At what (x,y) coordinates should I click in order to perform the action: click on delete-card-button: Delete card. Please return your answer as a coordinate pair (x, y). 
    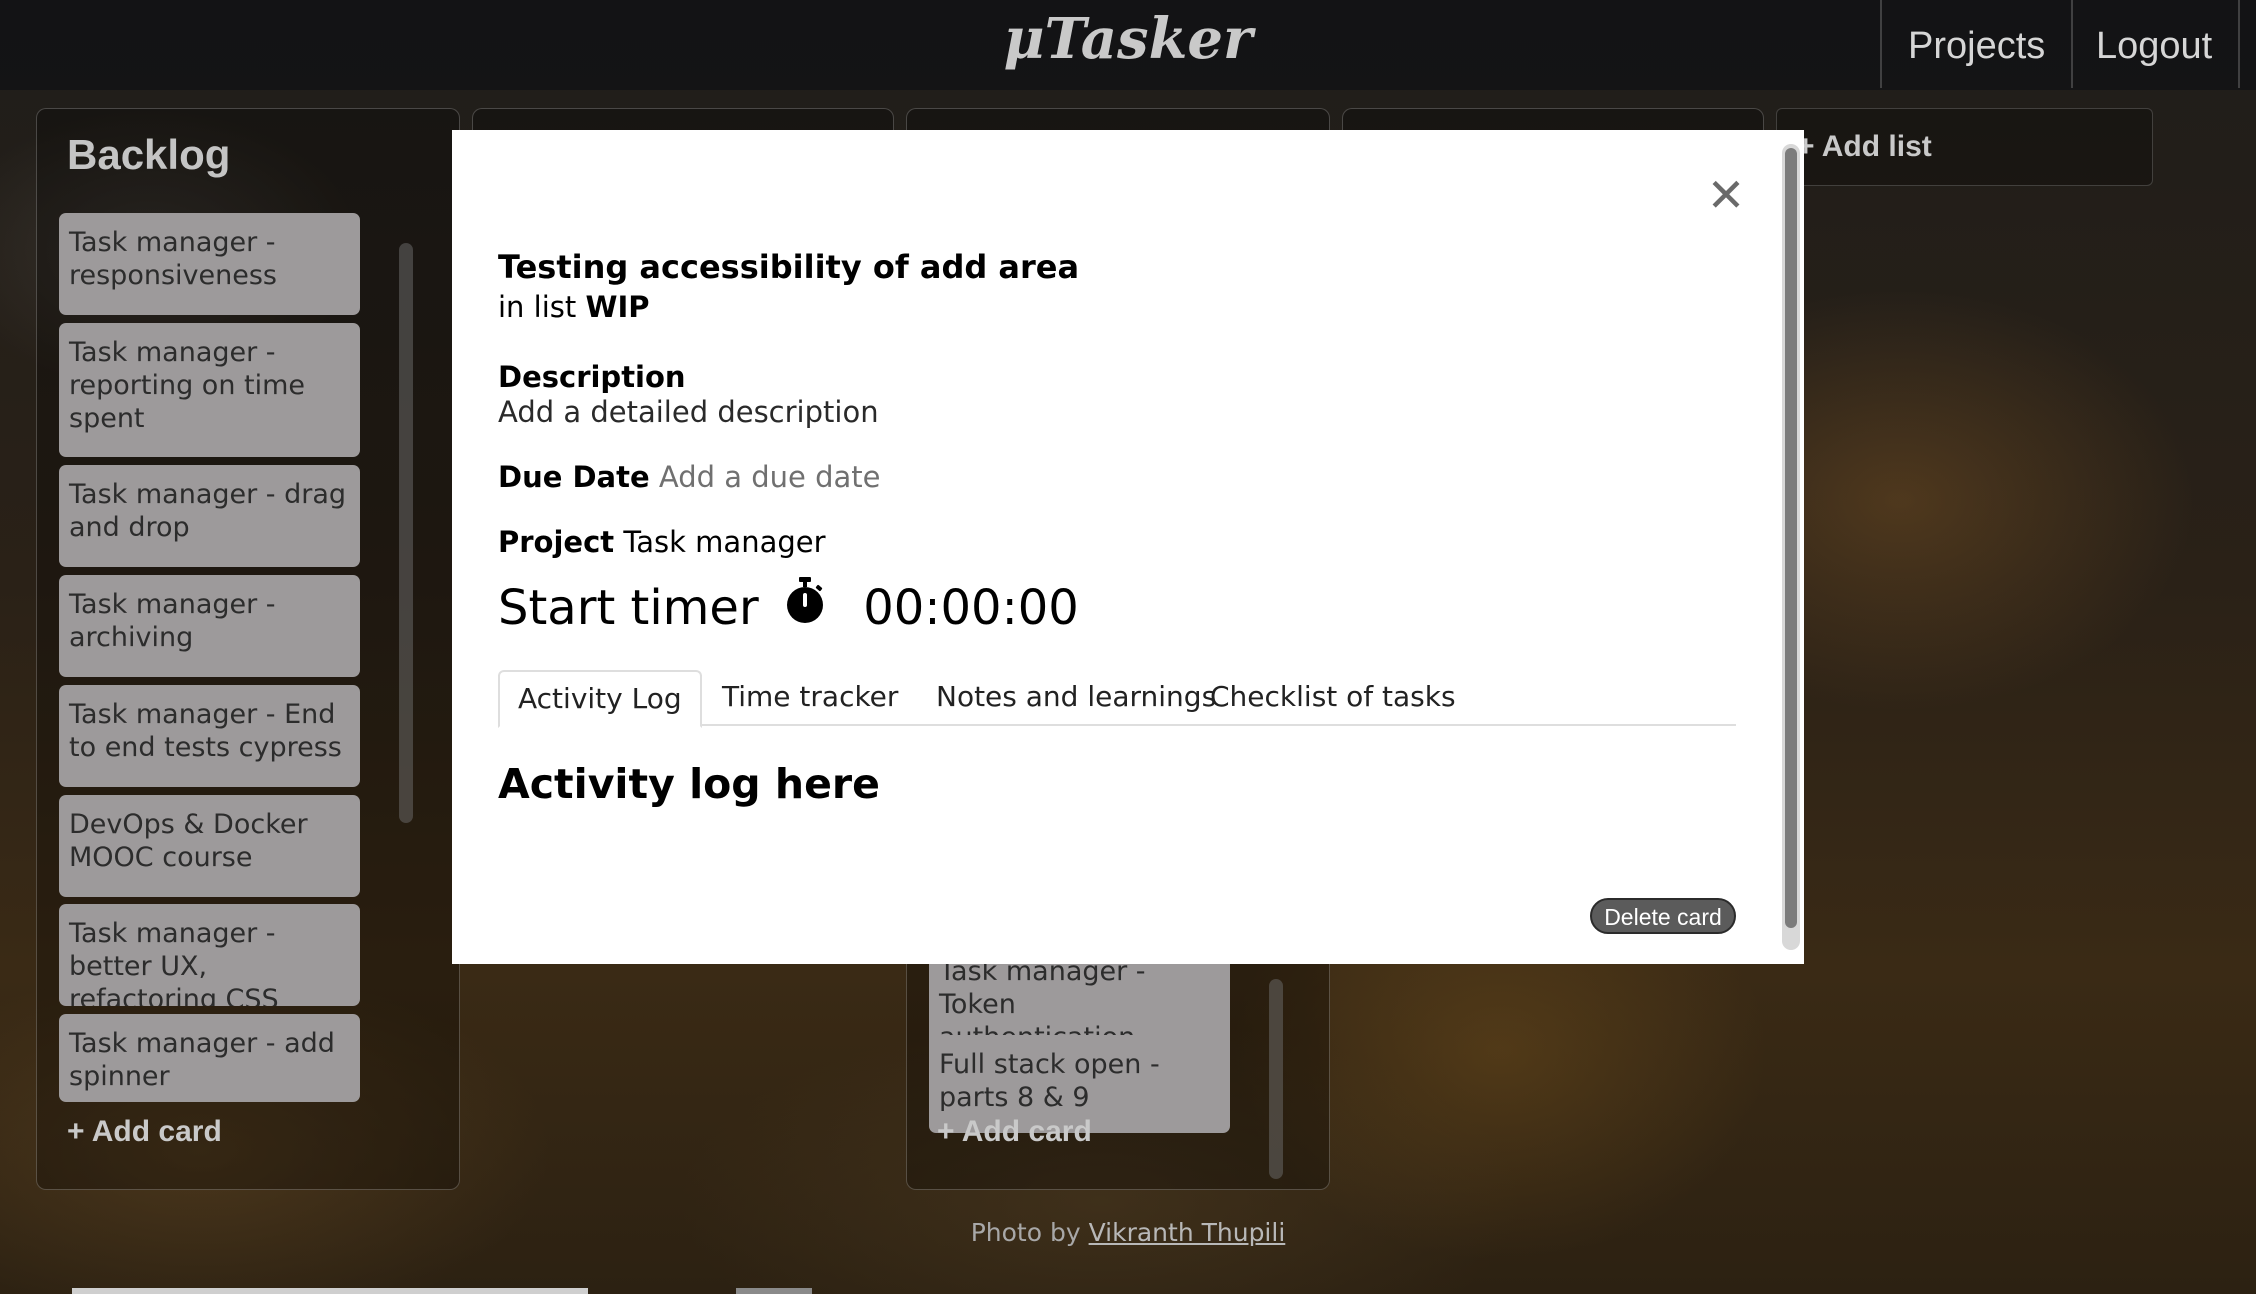
    Looking at the image, I should click on (1663, 916).